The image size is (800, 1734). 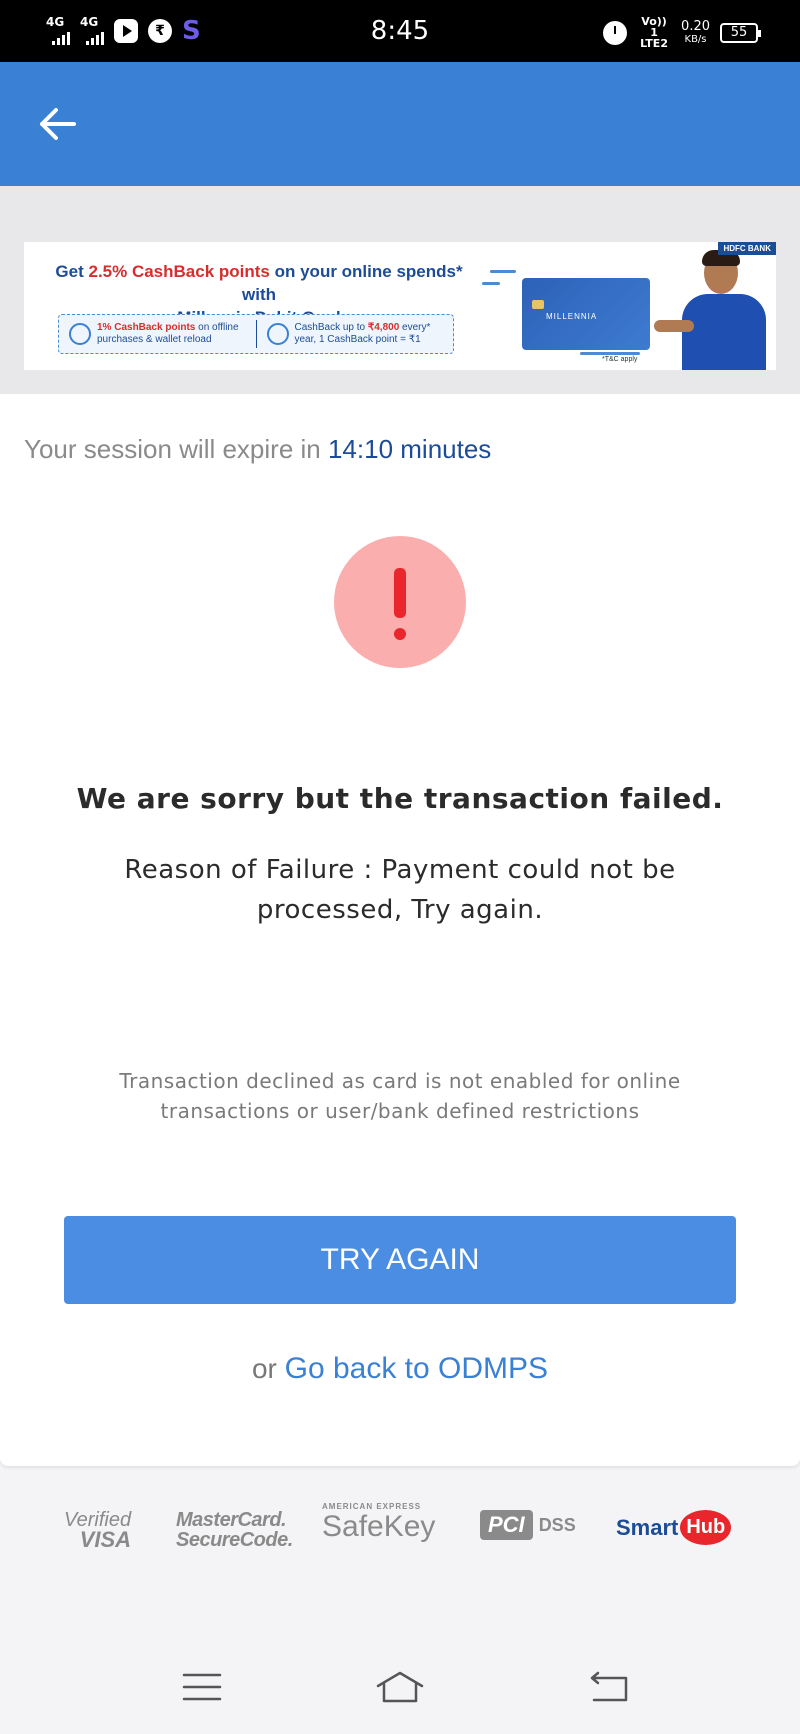 I want to click on app-header, so click(x=400, y=124).